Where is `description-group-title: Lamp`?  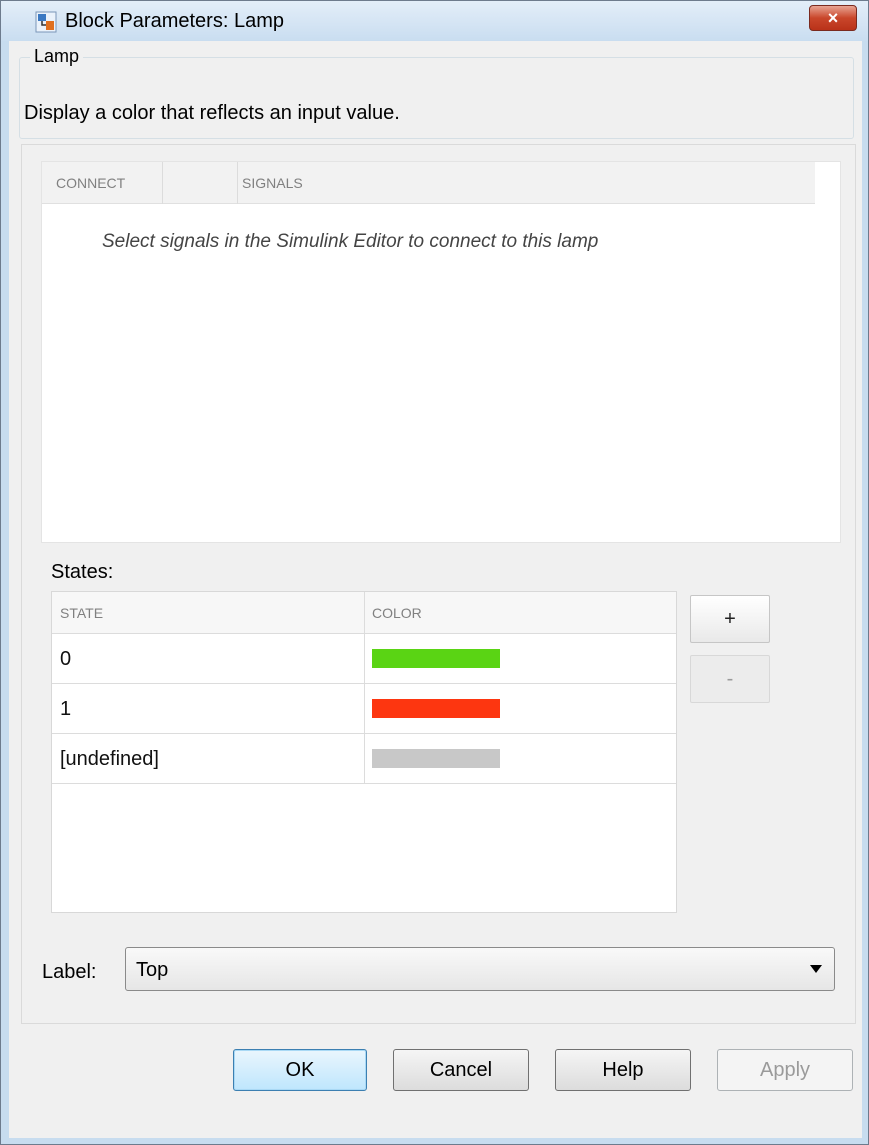
description-group-title: Lamp is located at coordinates (57, 56).